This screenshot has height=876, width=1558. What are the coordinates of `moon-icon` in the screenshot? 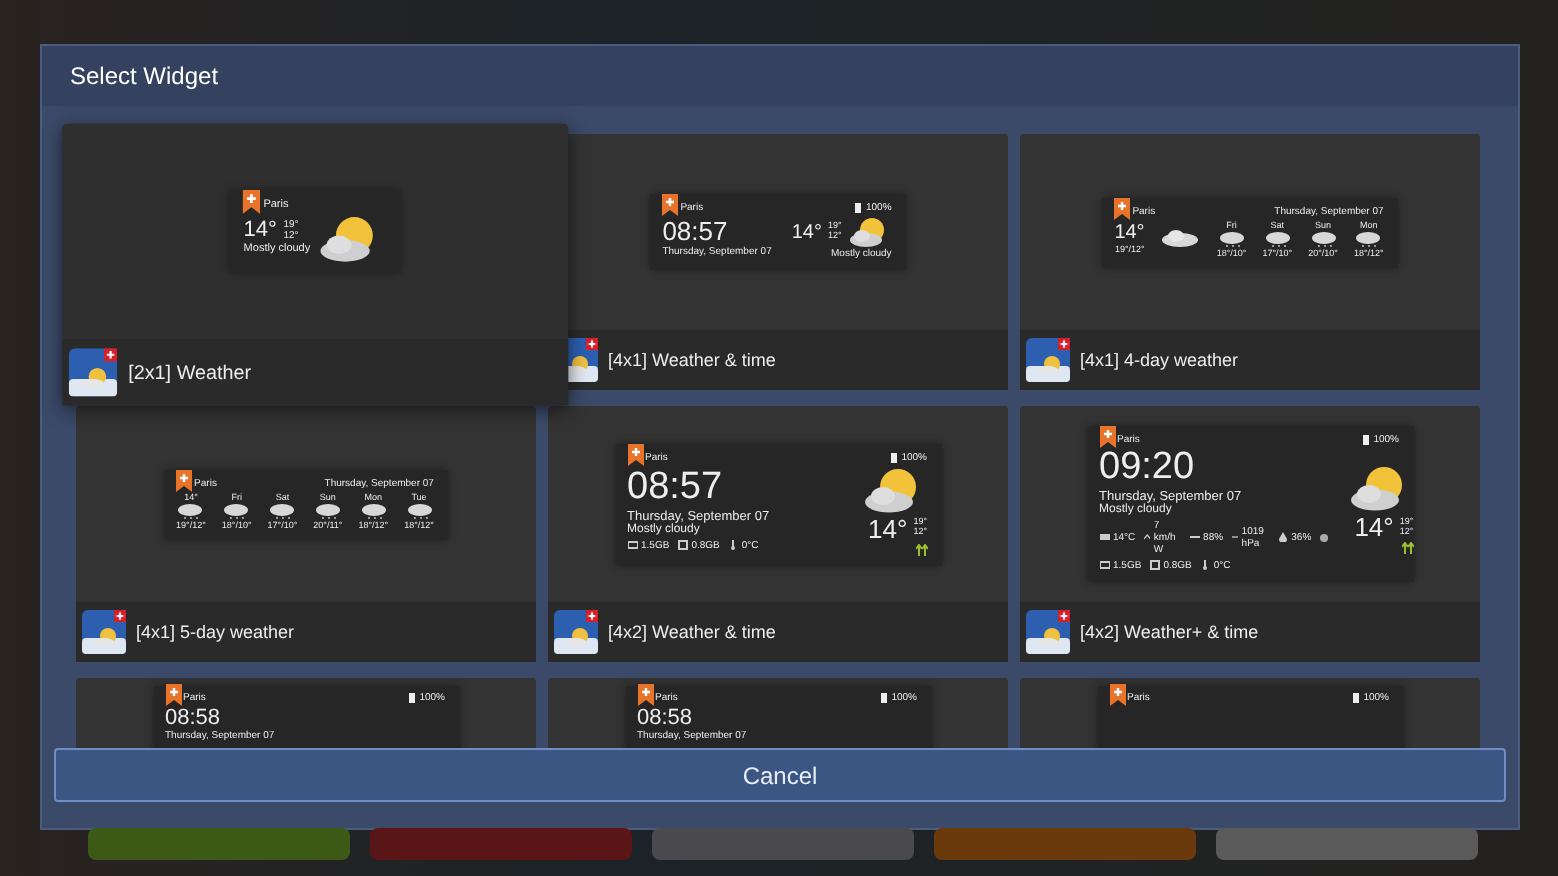 It's located at (1323, 537).